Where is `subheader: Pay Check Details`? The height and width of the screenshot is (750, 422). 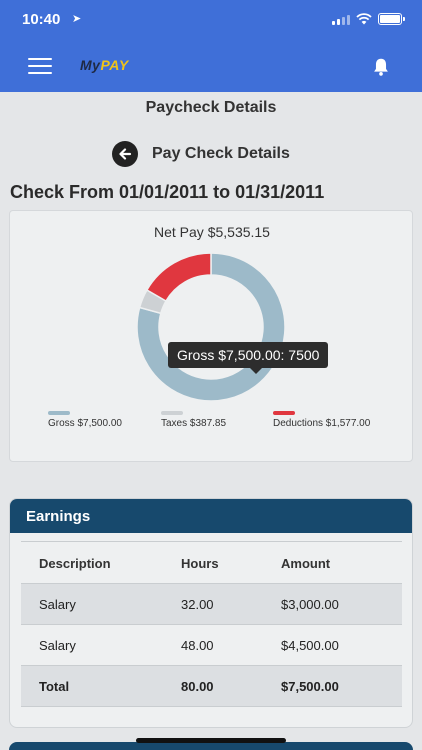
subheader: Pay Check Details is located at coordinates (201, 154).